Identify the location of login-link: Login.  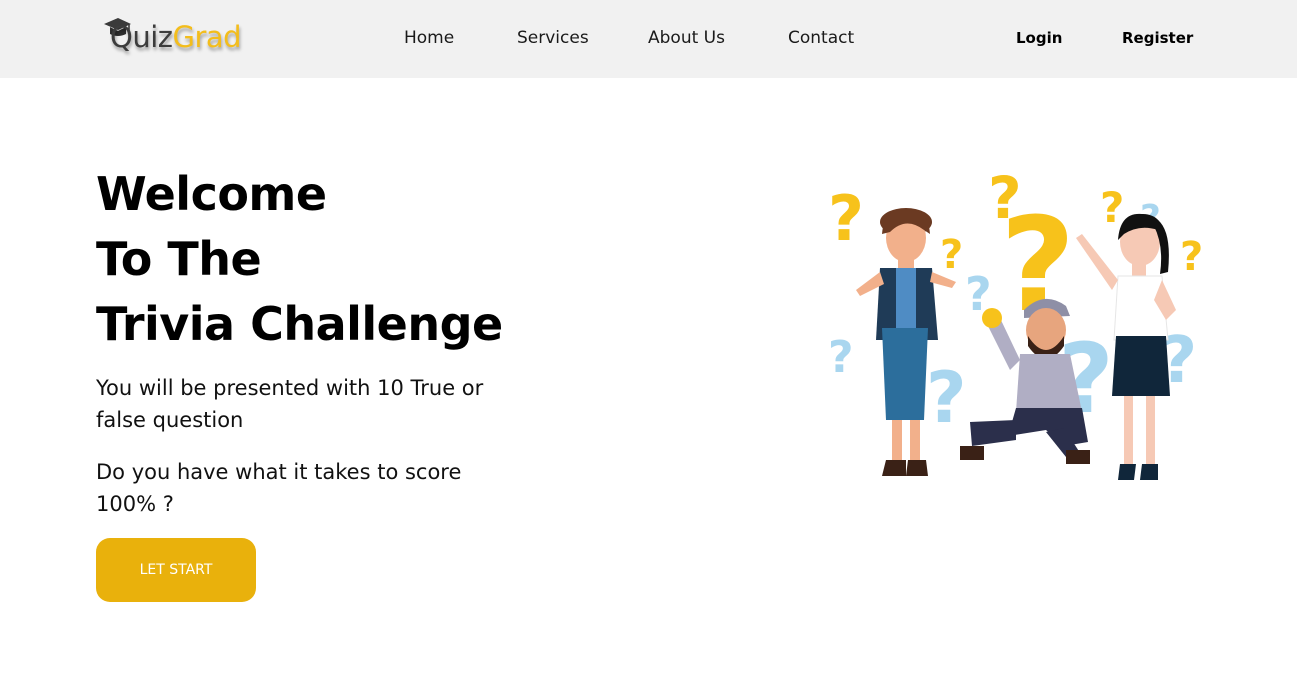
(1039, 38).